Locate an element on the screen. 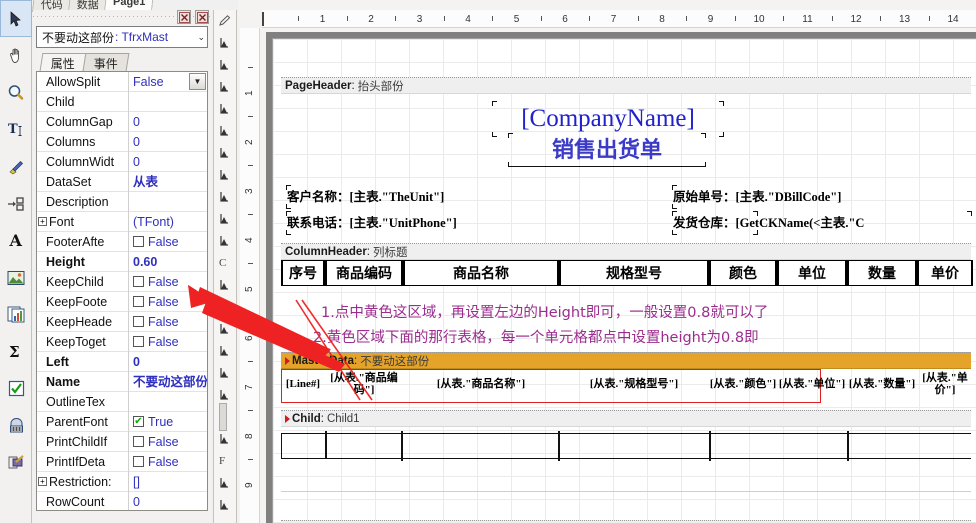 This screenshot has width=976, height=523. chevron-down-icon: ⌄ is located at coordinates (200, 37).